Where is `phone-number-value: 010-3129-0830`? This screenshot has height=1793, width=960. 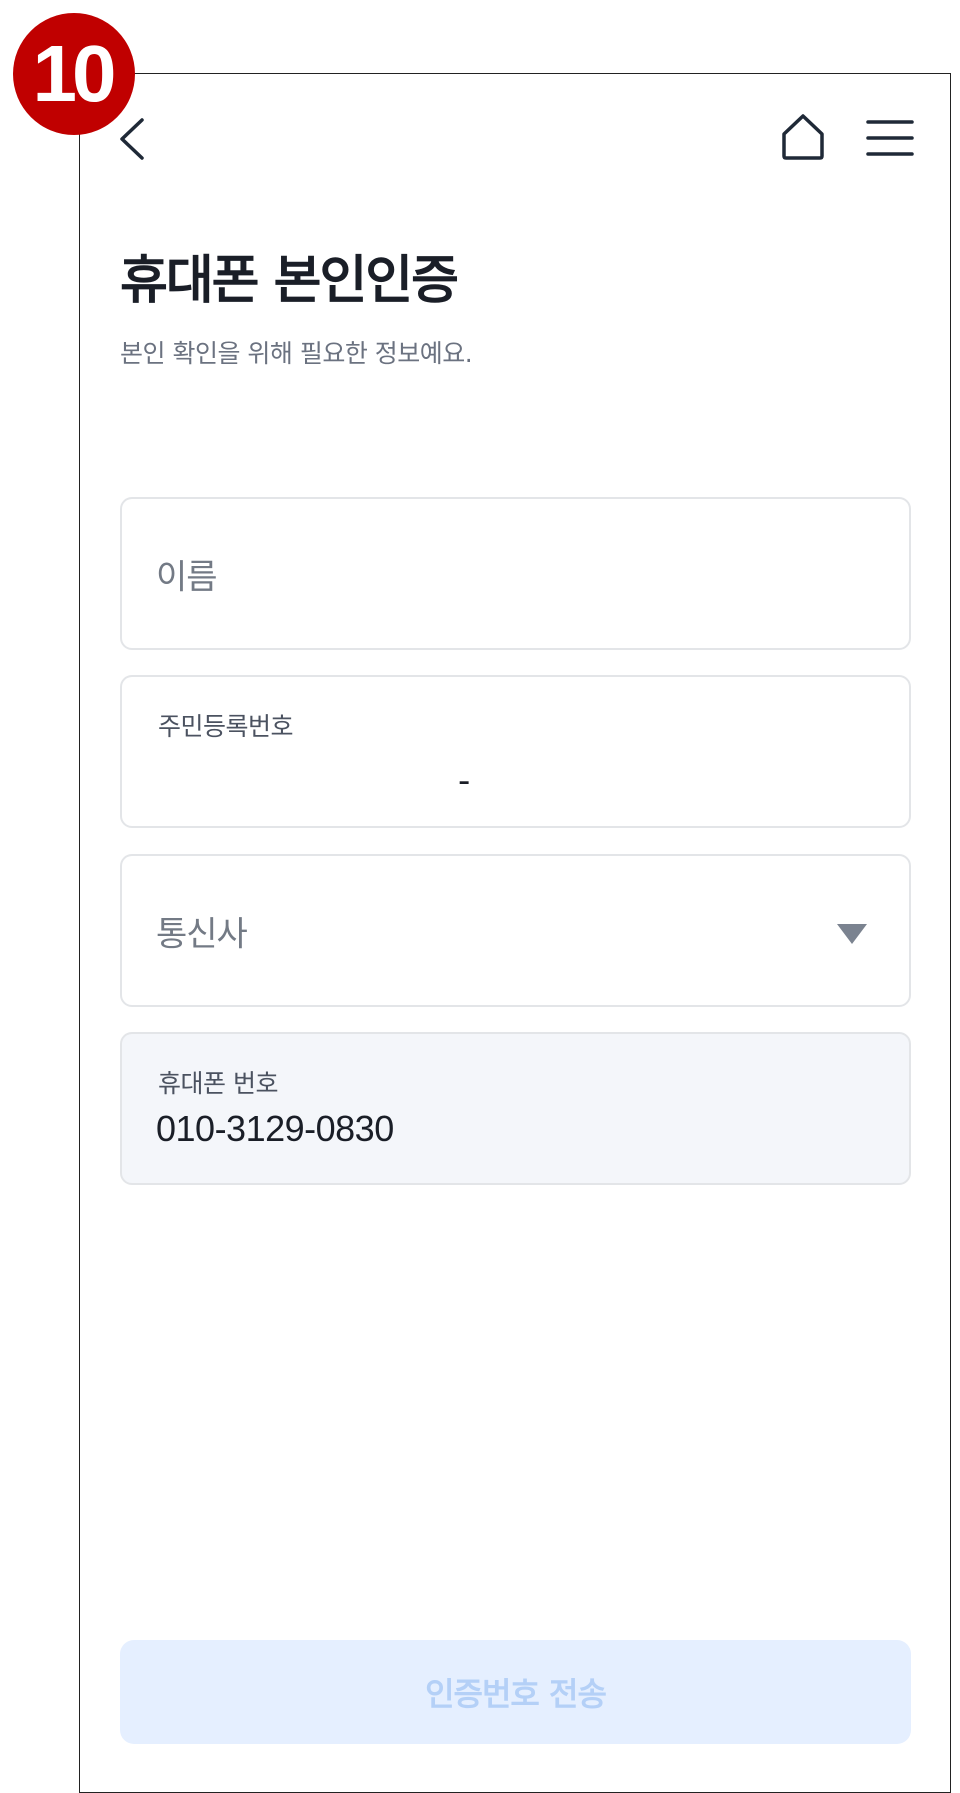 phone-number-value: 010-3129-0830 is located at coordinates (275, 1128).